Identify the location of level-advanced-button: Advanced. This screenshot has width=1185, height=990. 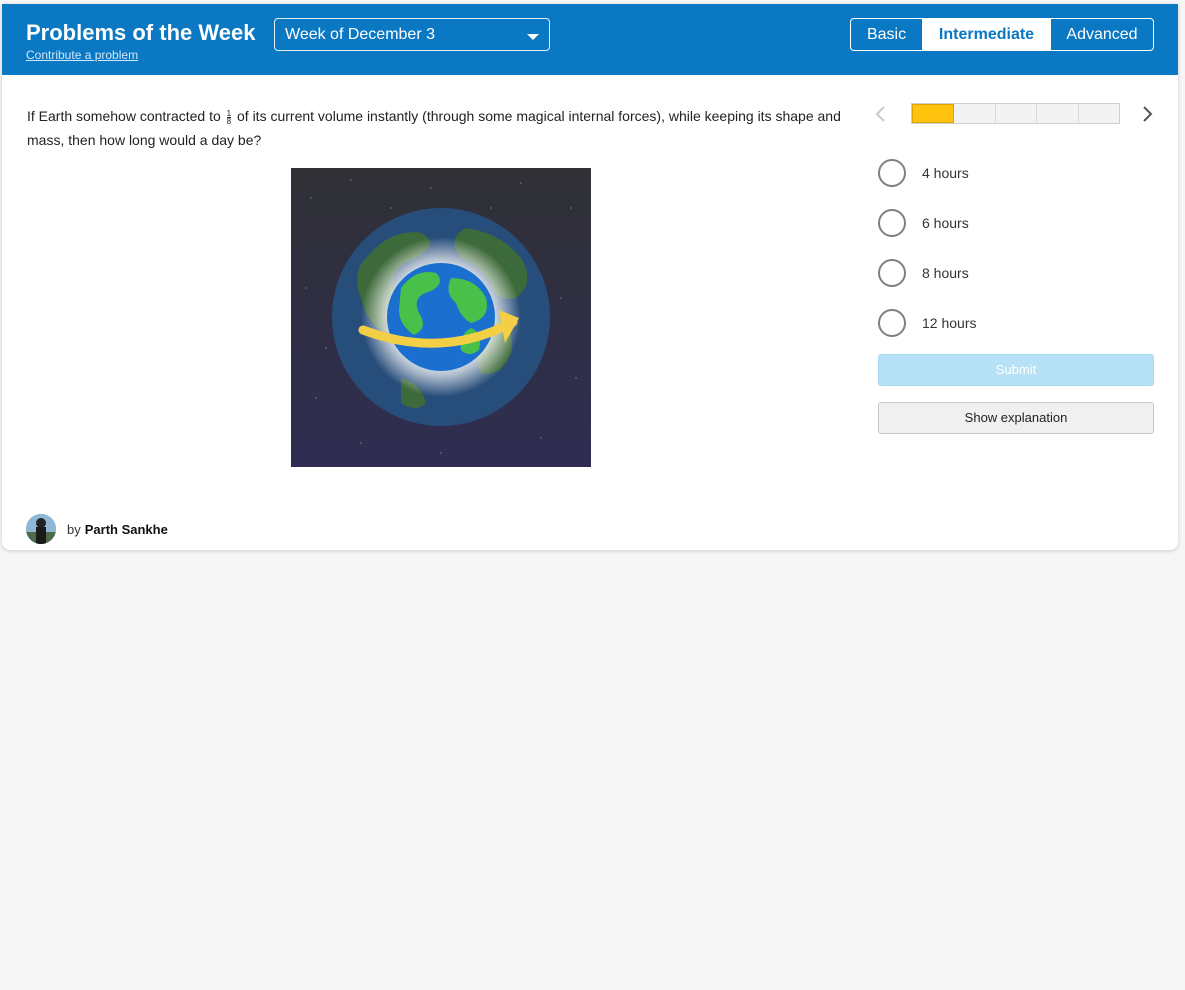
(1101, 34).